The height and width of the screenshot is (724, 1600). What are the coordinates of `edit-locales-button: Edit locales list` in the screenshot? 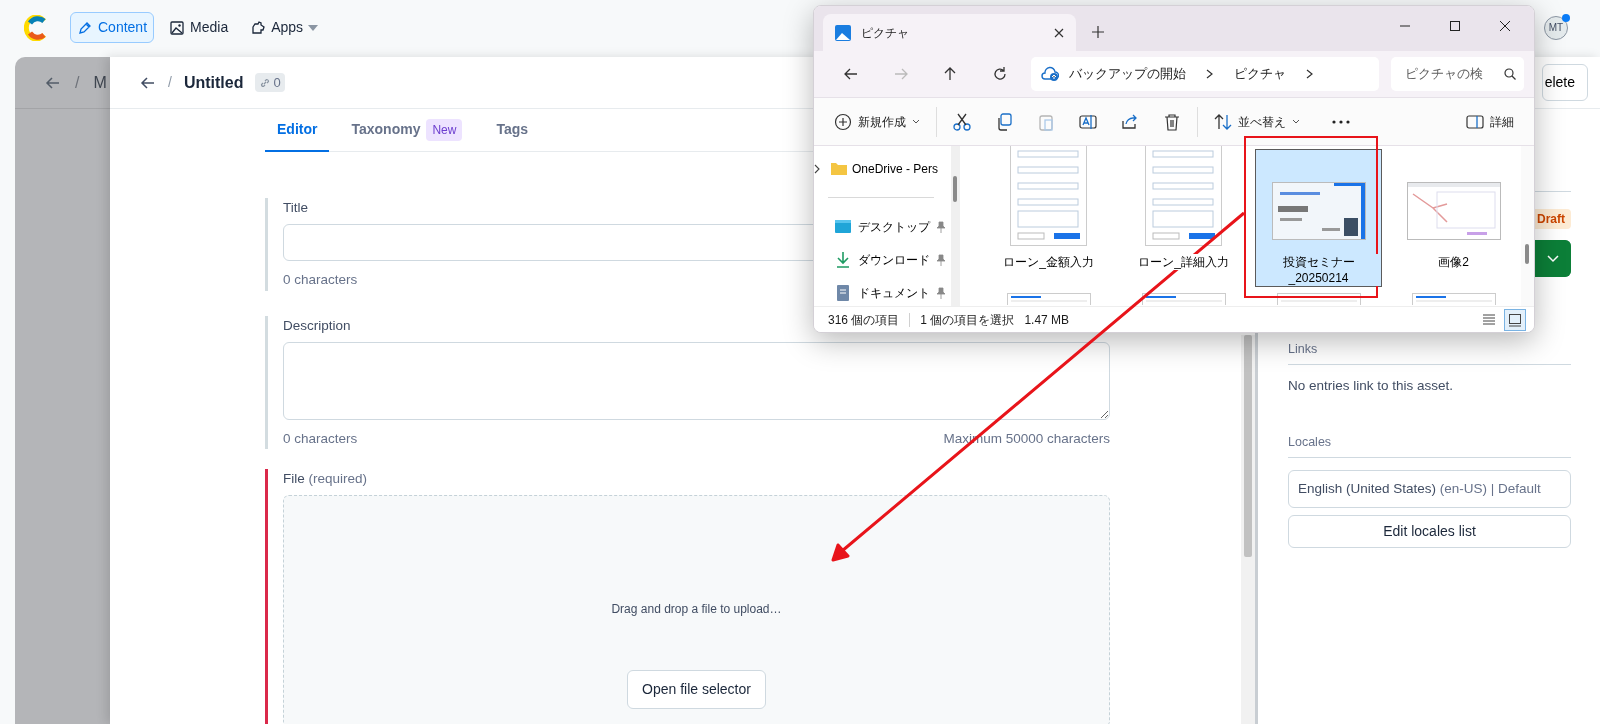 It's located at (1429, 531).